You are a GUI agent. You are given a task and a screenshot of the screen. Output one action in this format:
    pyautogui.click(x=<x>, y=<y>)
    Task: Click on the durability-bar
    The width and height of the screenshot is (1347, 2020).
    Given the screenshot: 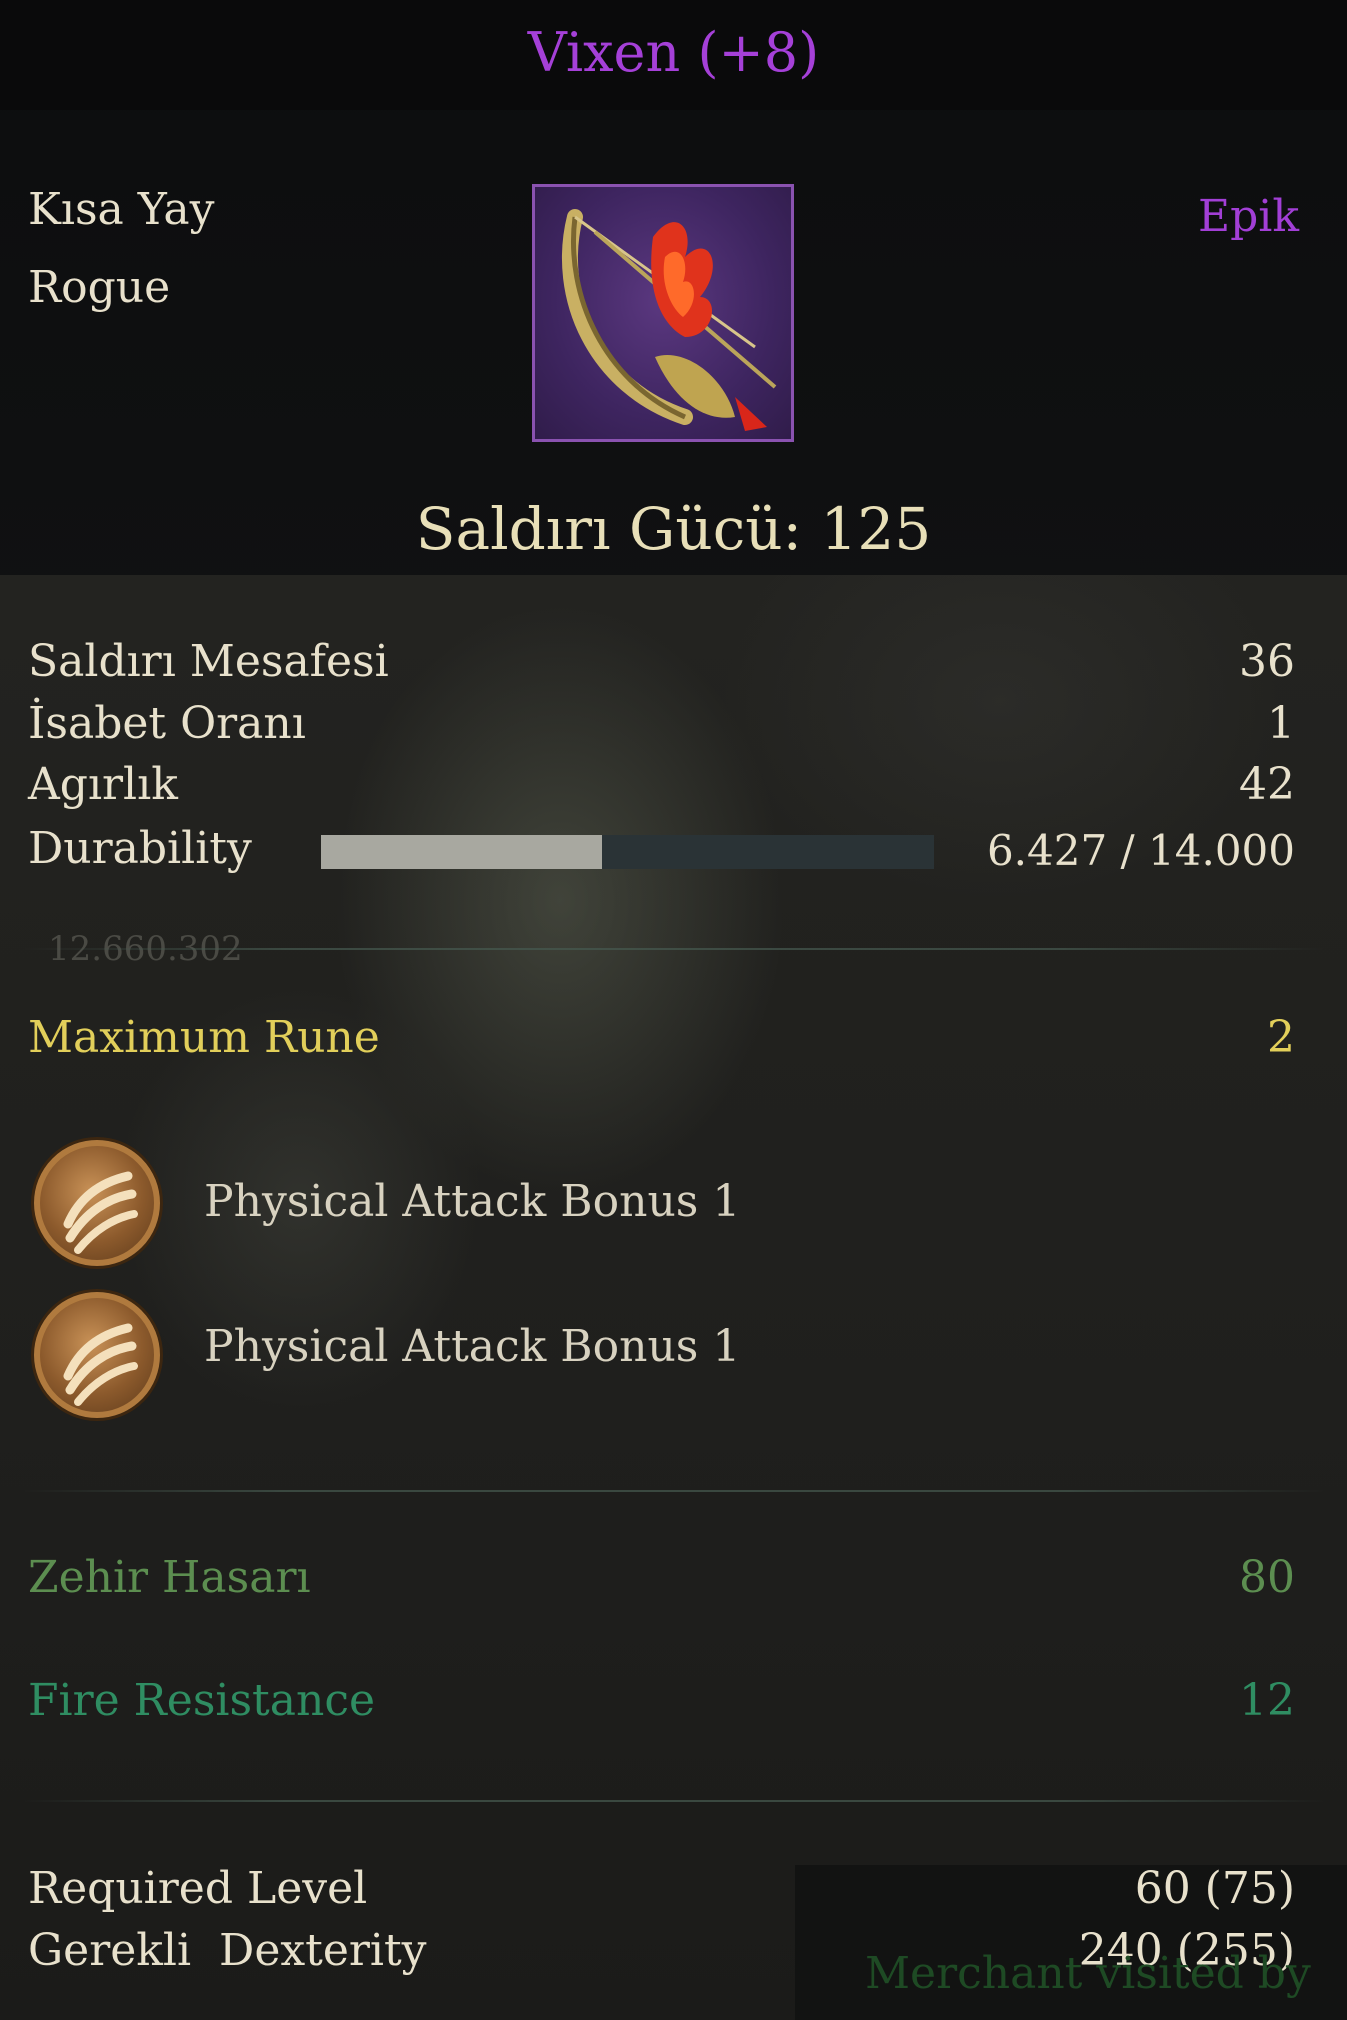 What is the action you would take?
    pyautogui.click(x=627, y=852)
    